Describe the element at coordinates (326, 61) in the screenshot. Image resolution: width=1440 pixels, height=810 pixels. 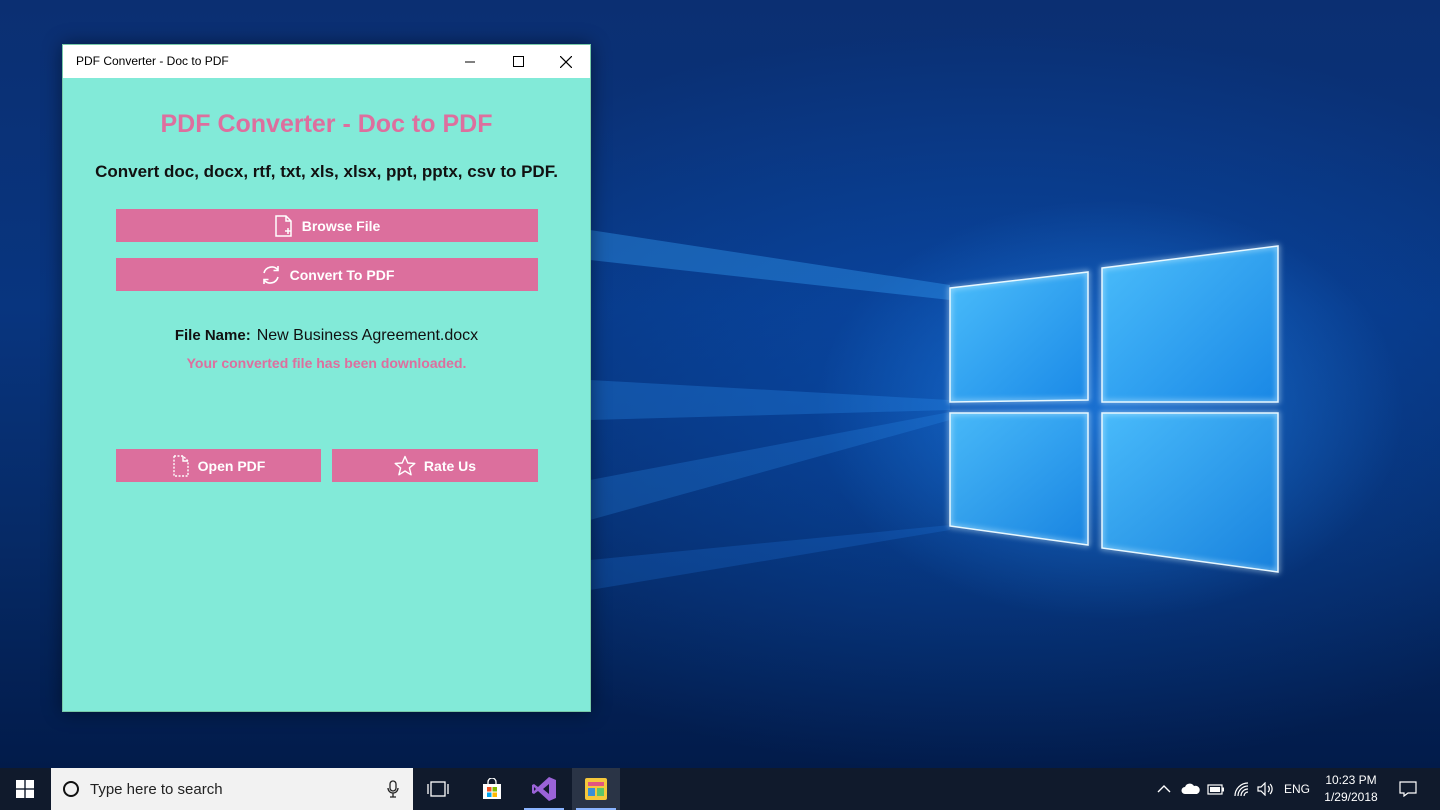
I see `title-bar: PDF Converter - Doc to PDF` at that location.